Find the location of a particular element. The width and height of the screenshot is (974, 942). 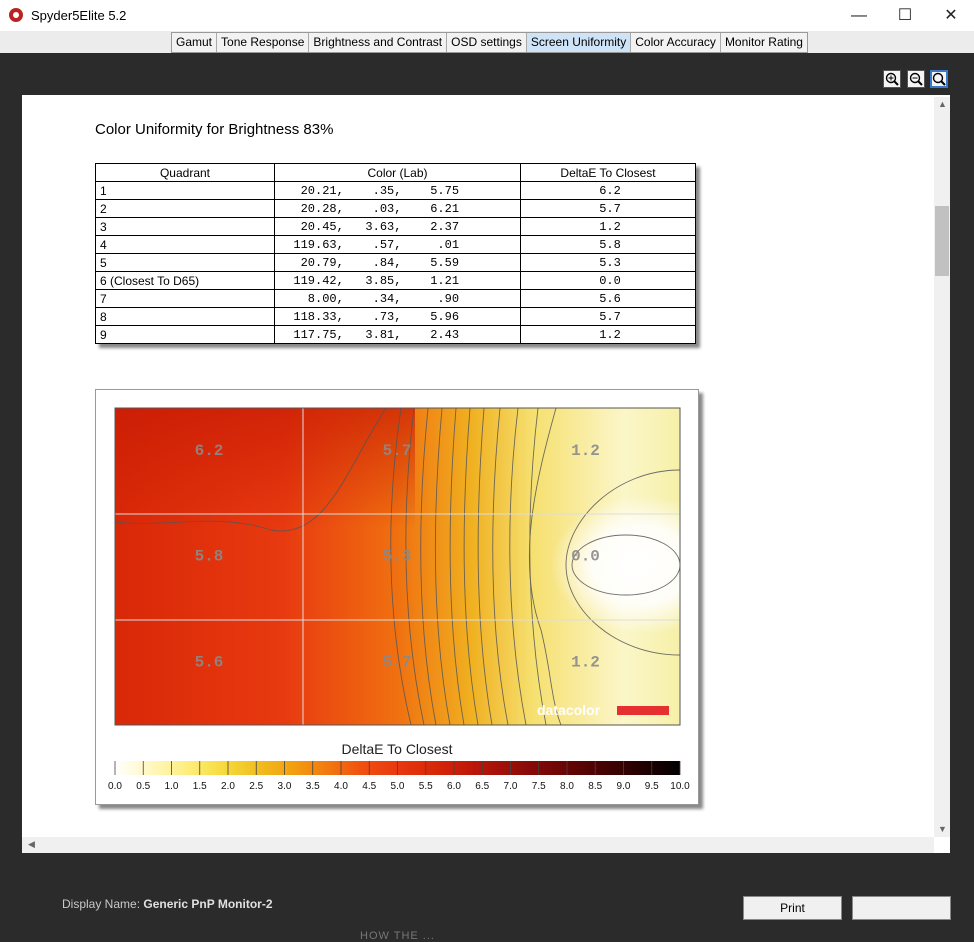

delta-cell: 5.8 is located at coordinates (608, 244).